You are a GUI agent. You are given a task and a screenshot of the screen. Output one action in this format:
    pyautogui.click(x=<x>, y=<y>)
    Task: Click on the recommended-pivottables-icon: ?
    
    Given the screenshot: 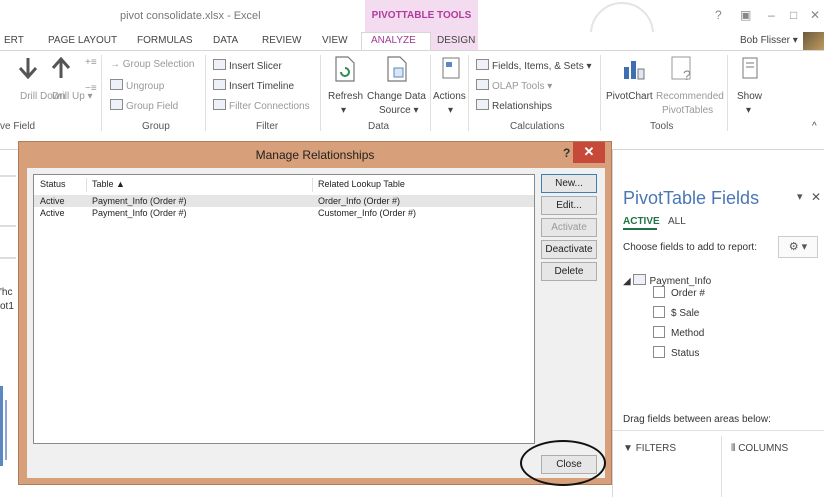 What is the action you would take?
    pyautogui.click(x=681, y=69)
    